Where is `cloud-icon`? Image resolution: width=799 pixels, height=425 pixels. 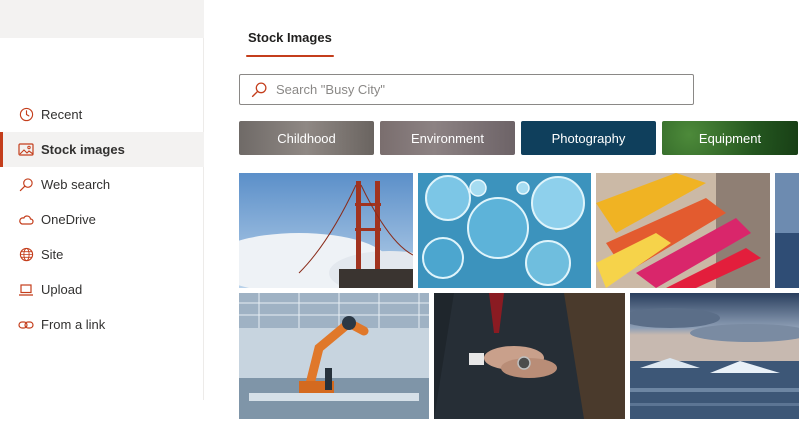
cloud-icon is located at coordinates (26, 220).